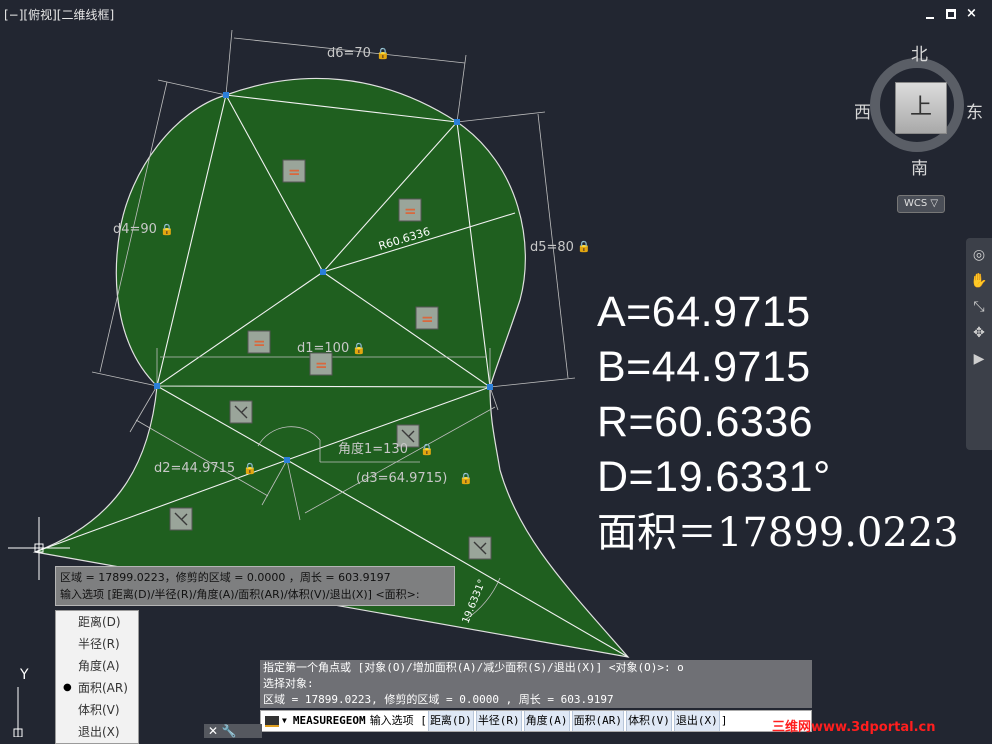 Image resolution: width=992 pixels, height=744 pixels. What do you see at coordinates (287, 460) in the screenshot?
I see `grip-lower-center` at bounding box center [287, 460].